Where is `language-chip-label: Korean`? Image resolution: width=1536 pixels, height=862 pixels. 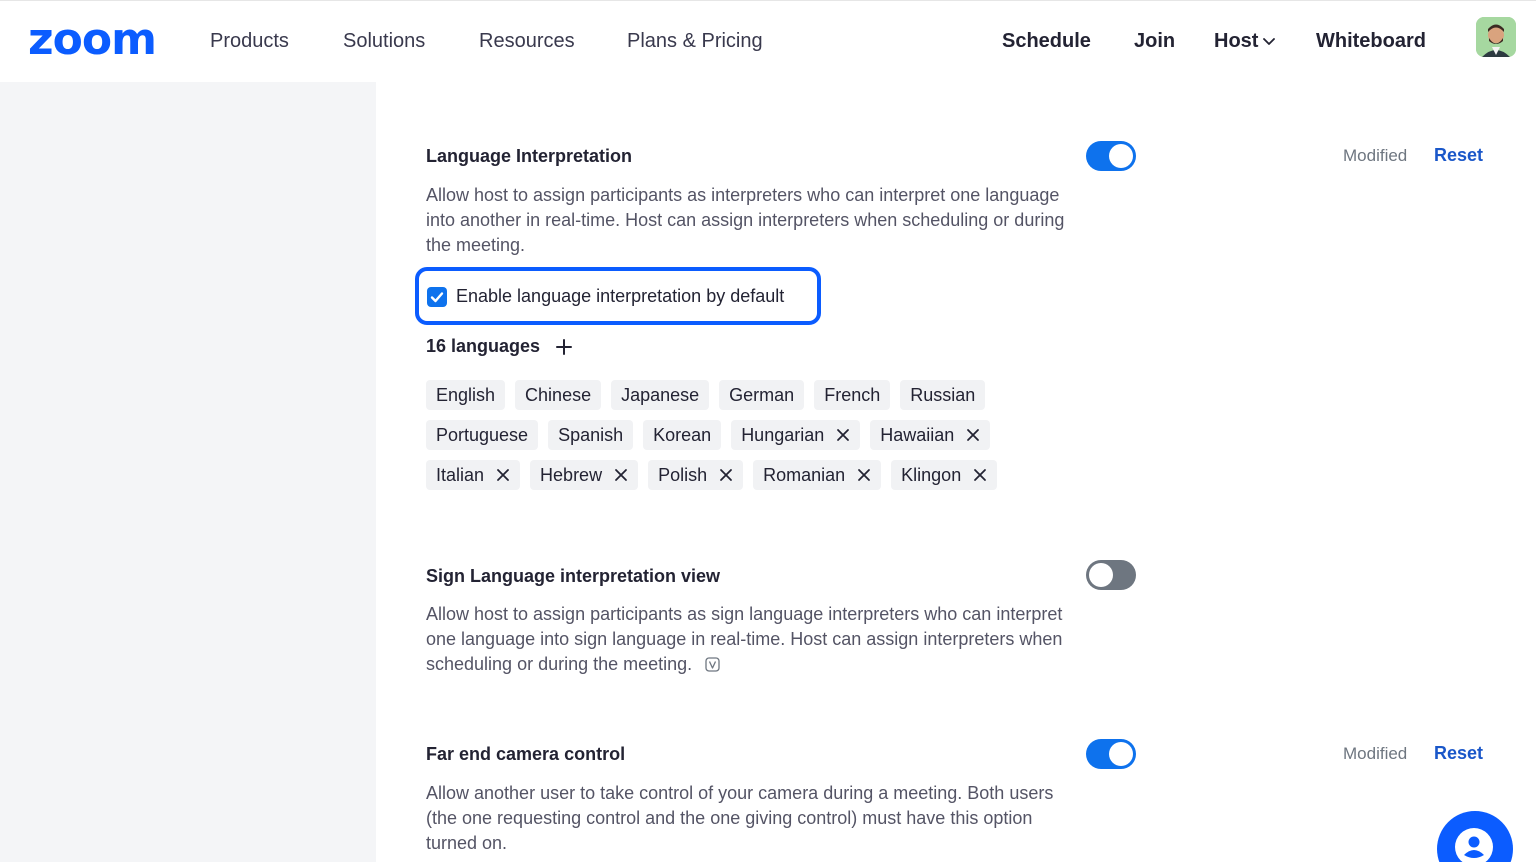 language-chip-label: Korean is located at coordinates (682, 434).